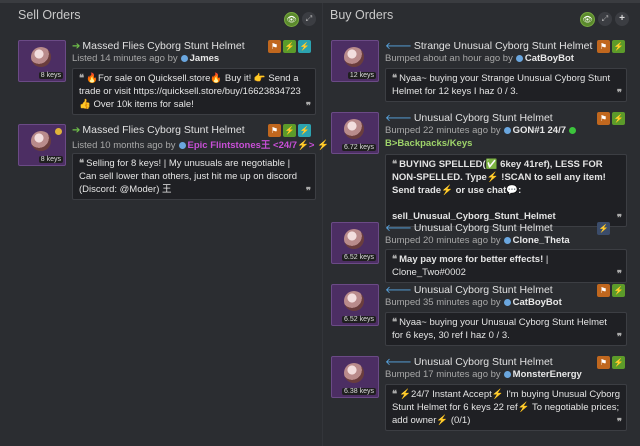 This screenshot has width=640, height=446. What do you see at coordinates (320, 1) in the screenshot?
I see `top-border` at bounding box center [320, 1].